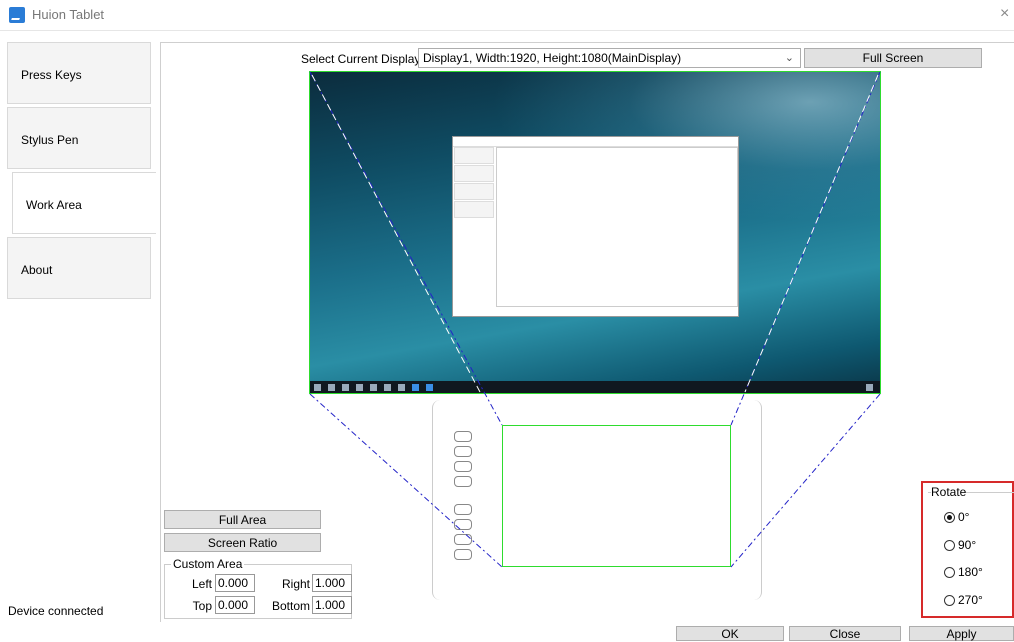 The width and height of the screenshot is (1014, 642). I want to click on rotate-90-radio: 90°, so click(960, 545).